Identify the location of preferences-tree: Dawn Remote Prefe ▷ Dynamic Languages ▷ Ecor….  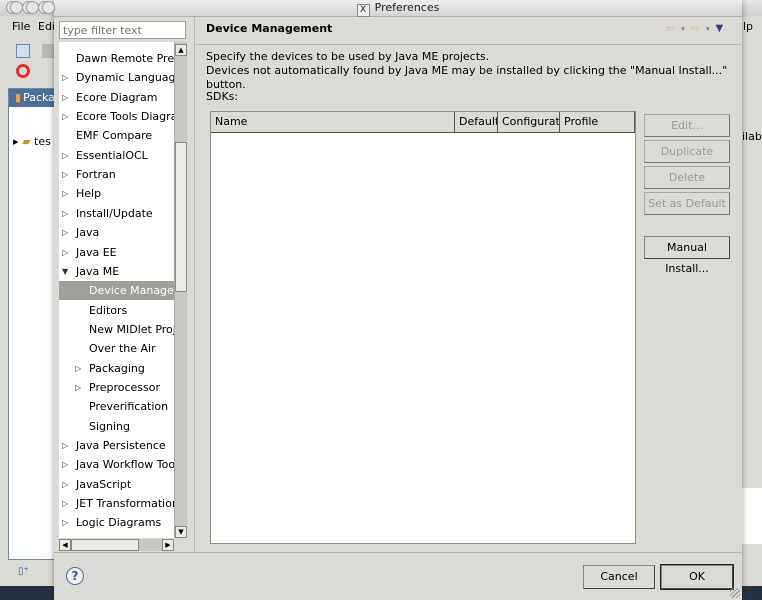
(119, 290).